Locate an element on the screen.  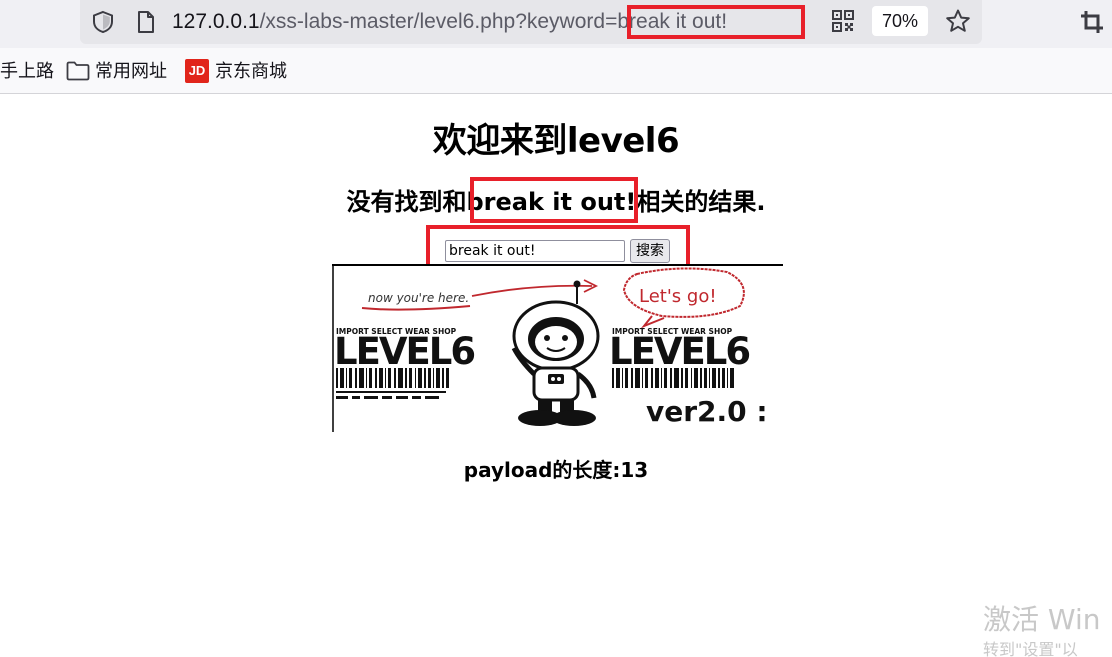
result-prefix: 没有找到和 is located at coordinates (406, 202).